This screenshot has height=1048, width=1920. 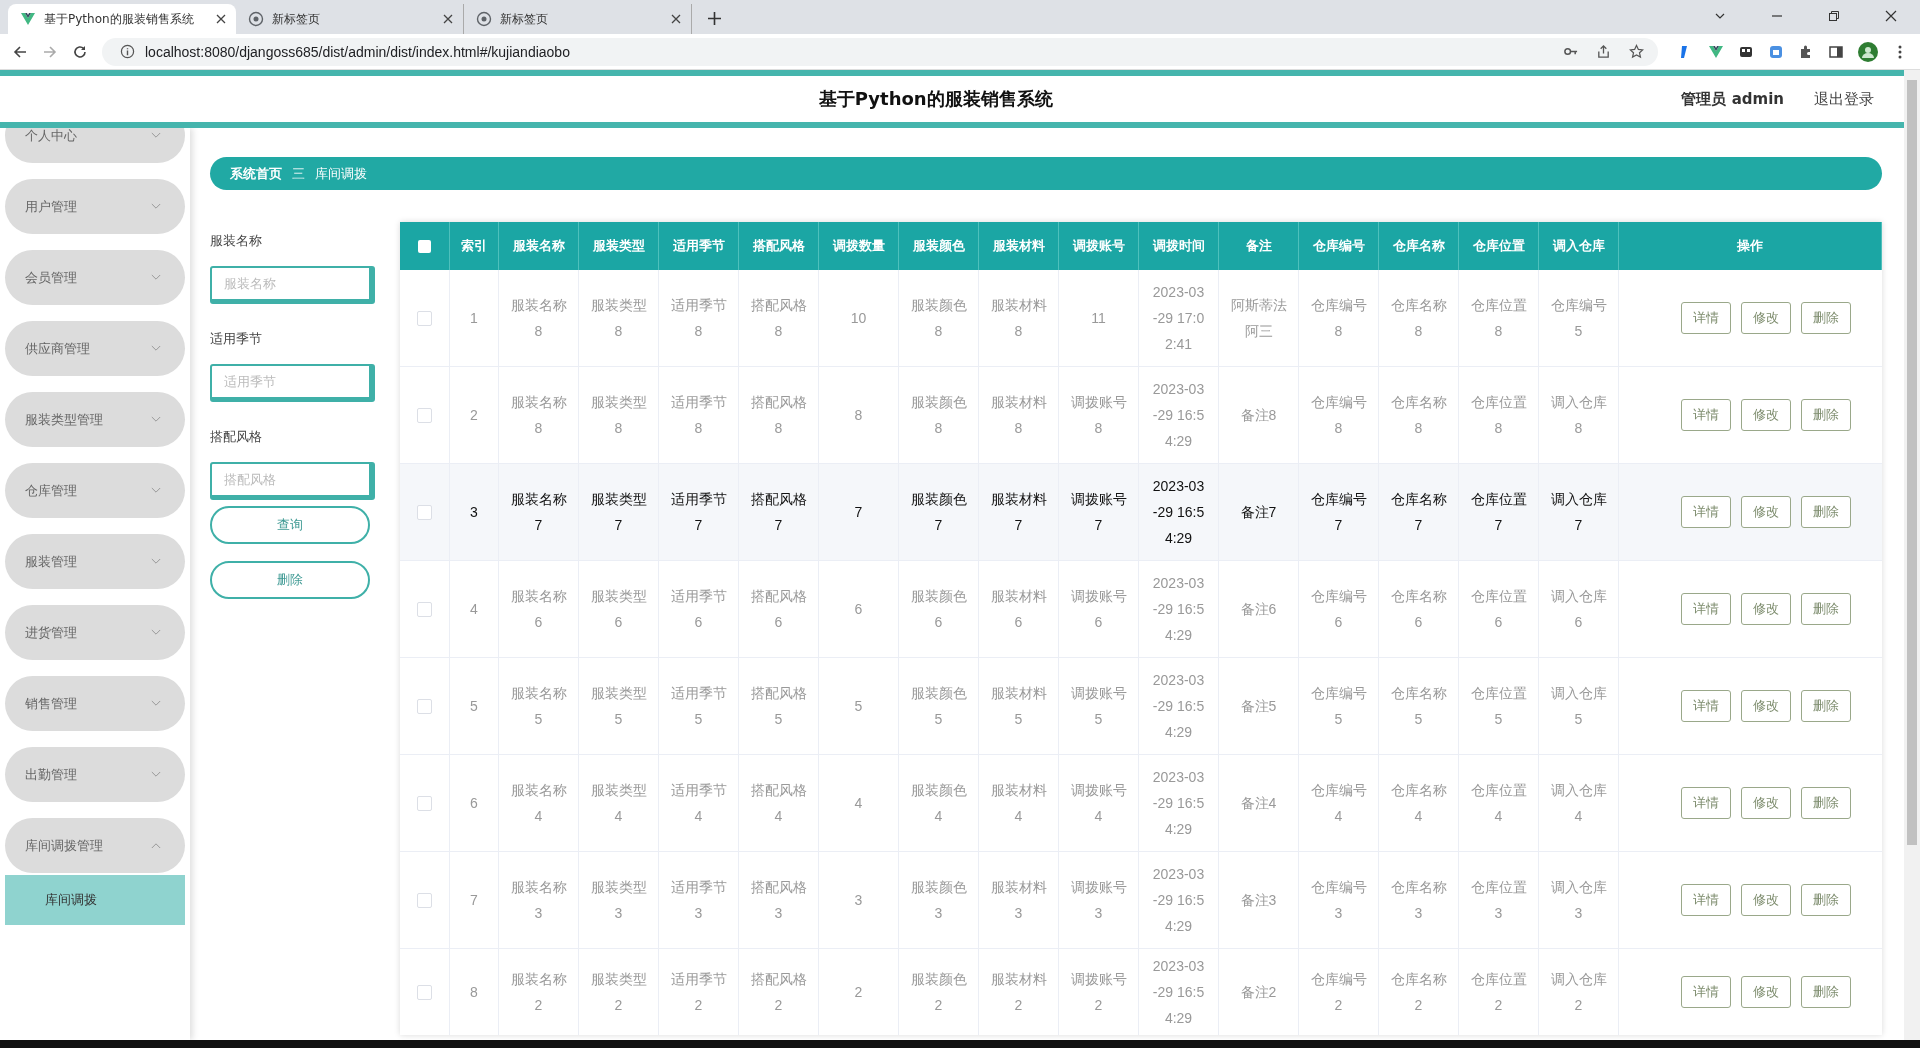 What do you see at coordinates (1098, 706) in the screenshot?
I see `table-cell-text: 调拨账号5` at bounding box center [1098, 706].